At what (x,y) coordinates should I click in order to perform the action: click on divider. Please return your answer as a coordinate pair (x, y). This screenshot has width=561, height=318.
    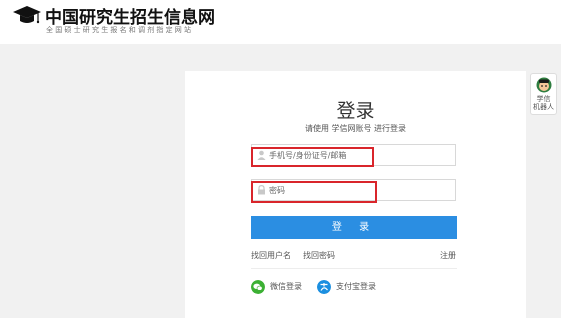
    Looking at the image, I should click on (354, 268).